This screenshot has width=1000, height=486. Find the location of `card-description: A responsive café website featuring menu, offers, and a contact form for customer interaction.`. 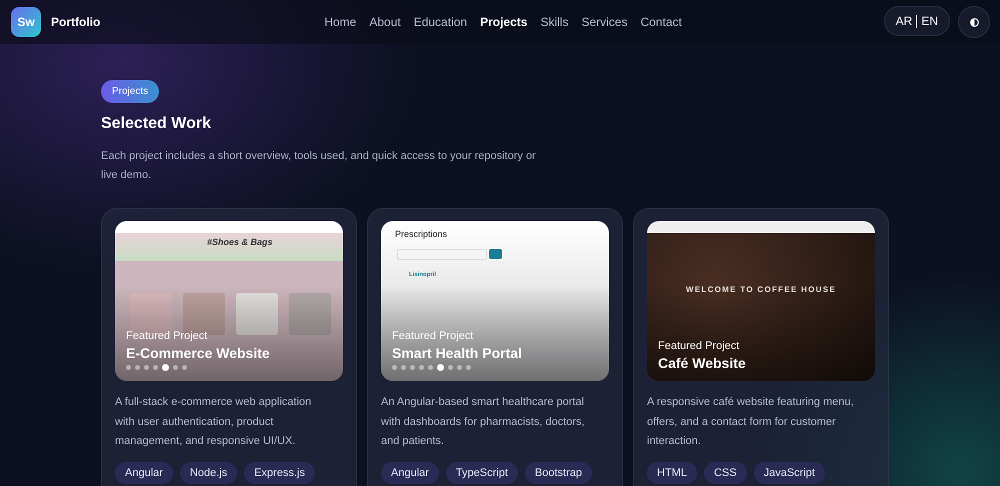

card-description: A responsive café website featuring menu, offers, and a contact form for customer interaction. is located at coordinates (751, 422).